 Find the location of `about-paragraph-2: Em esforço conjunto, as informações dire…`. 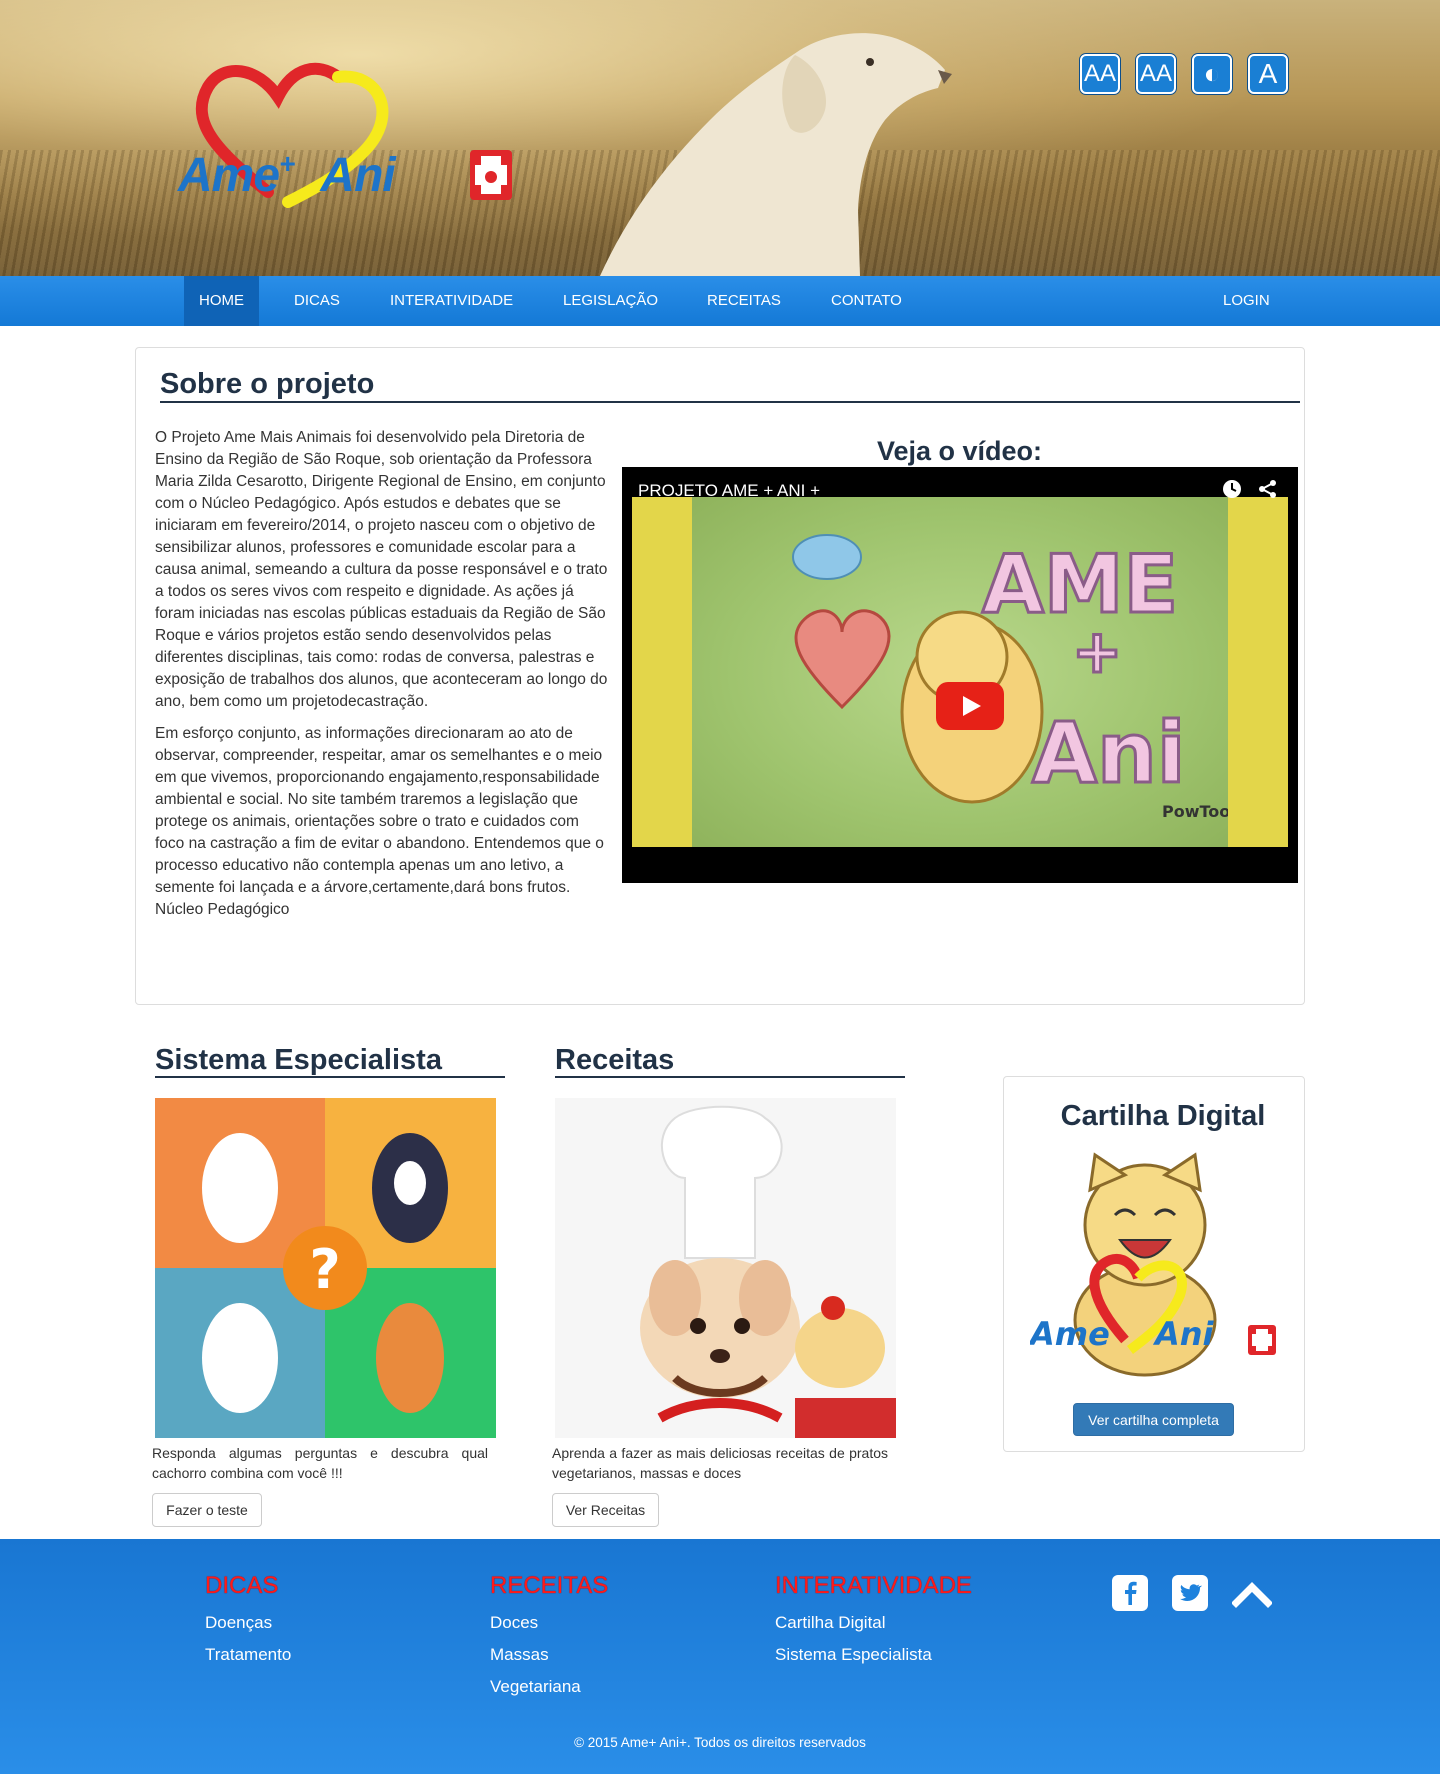

about-paragraph-2: Em esforço conjunto, as informações dire… is located at coordinates (379, 810).